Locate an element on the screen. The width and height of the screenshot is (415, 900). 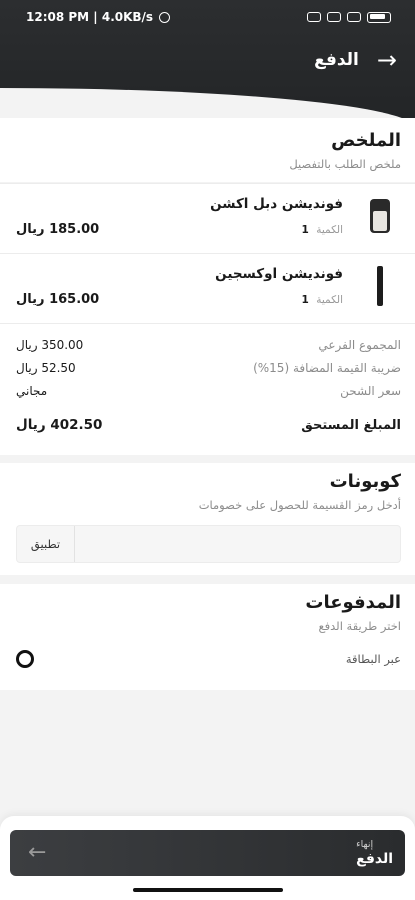
finish-main-label: الدفع is located at coordinates (374, 859).